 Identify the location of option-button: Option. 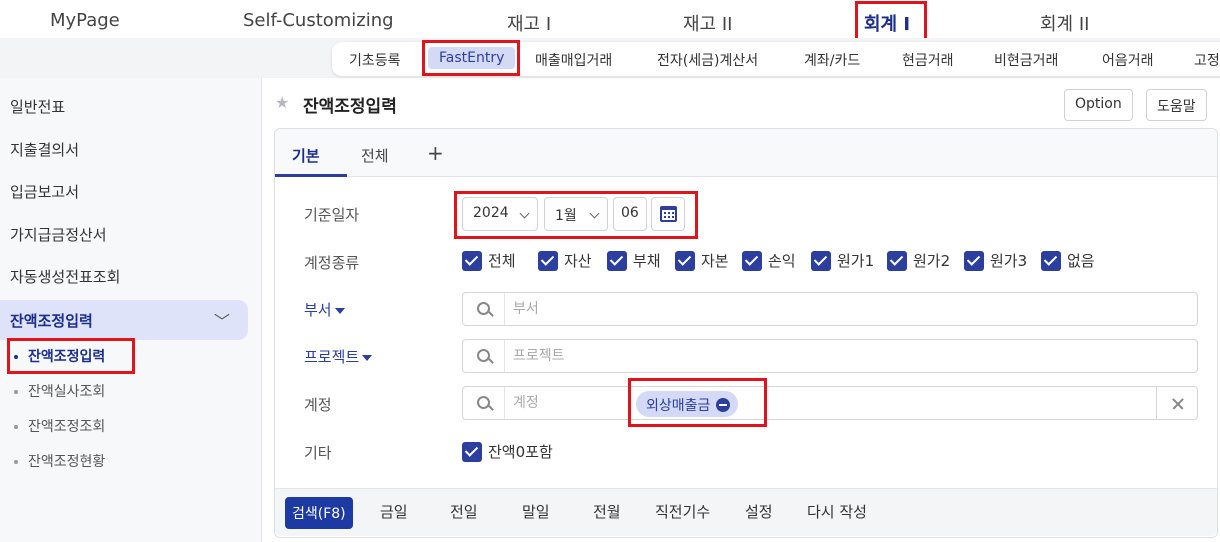
(1098, 105).